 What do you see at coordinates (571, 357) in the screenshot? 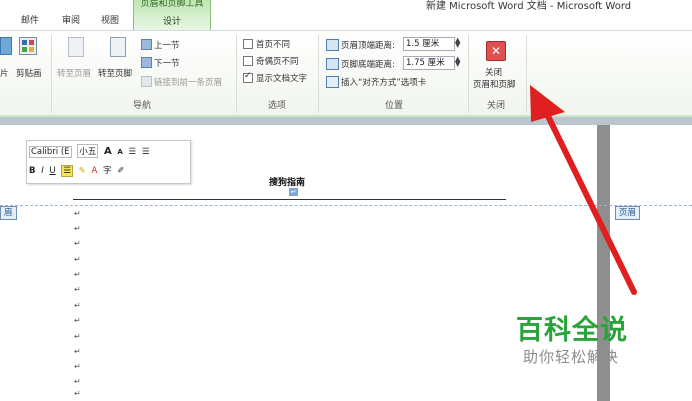
I see `watermark-subtitle: 助你轻松解决` at bounding box center [571, 357].